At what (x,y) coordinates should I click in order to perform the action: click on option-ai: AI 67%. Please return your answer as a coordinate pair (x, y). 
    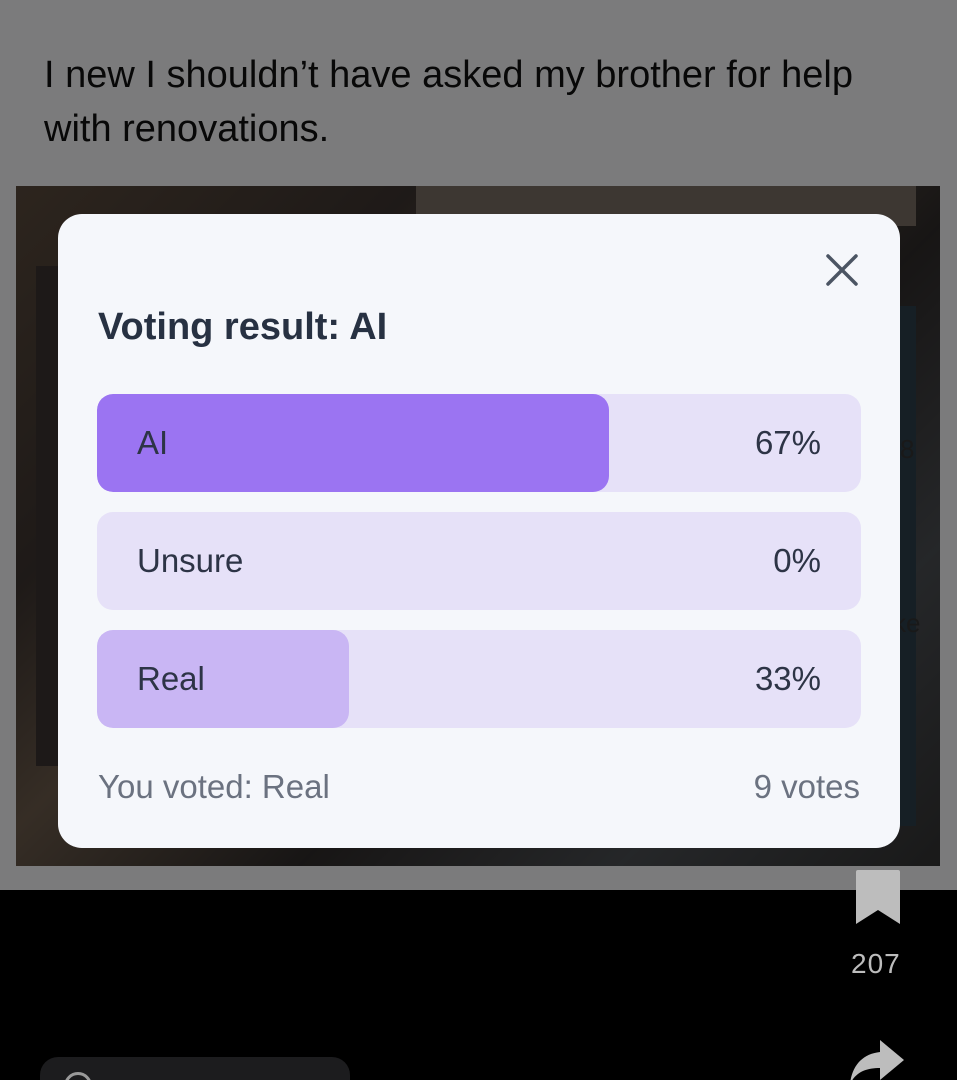
    Looking at the image, I should click on (479, 443).